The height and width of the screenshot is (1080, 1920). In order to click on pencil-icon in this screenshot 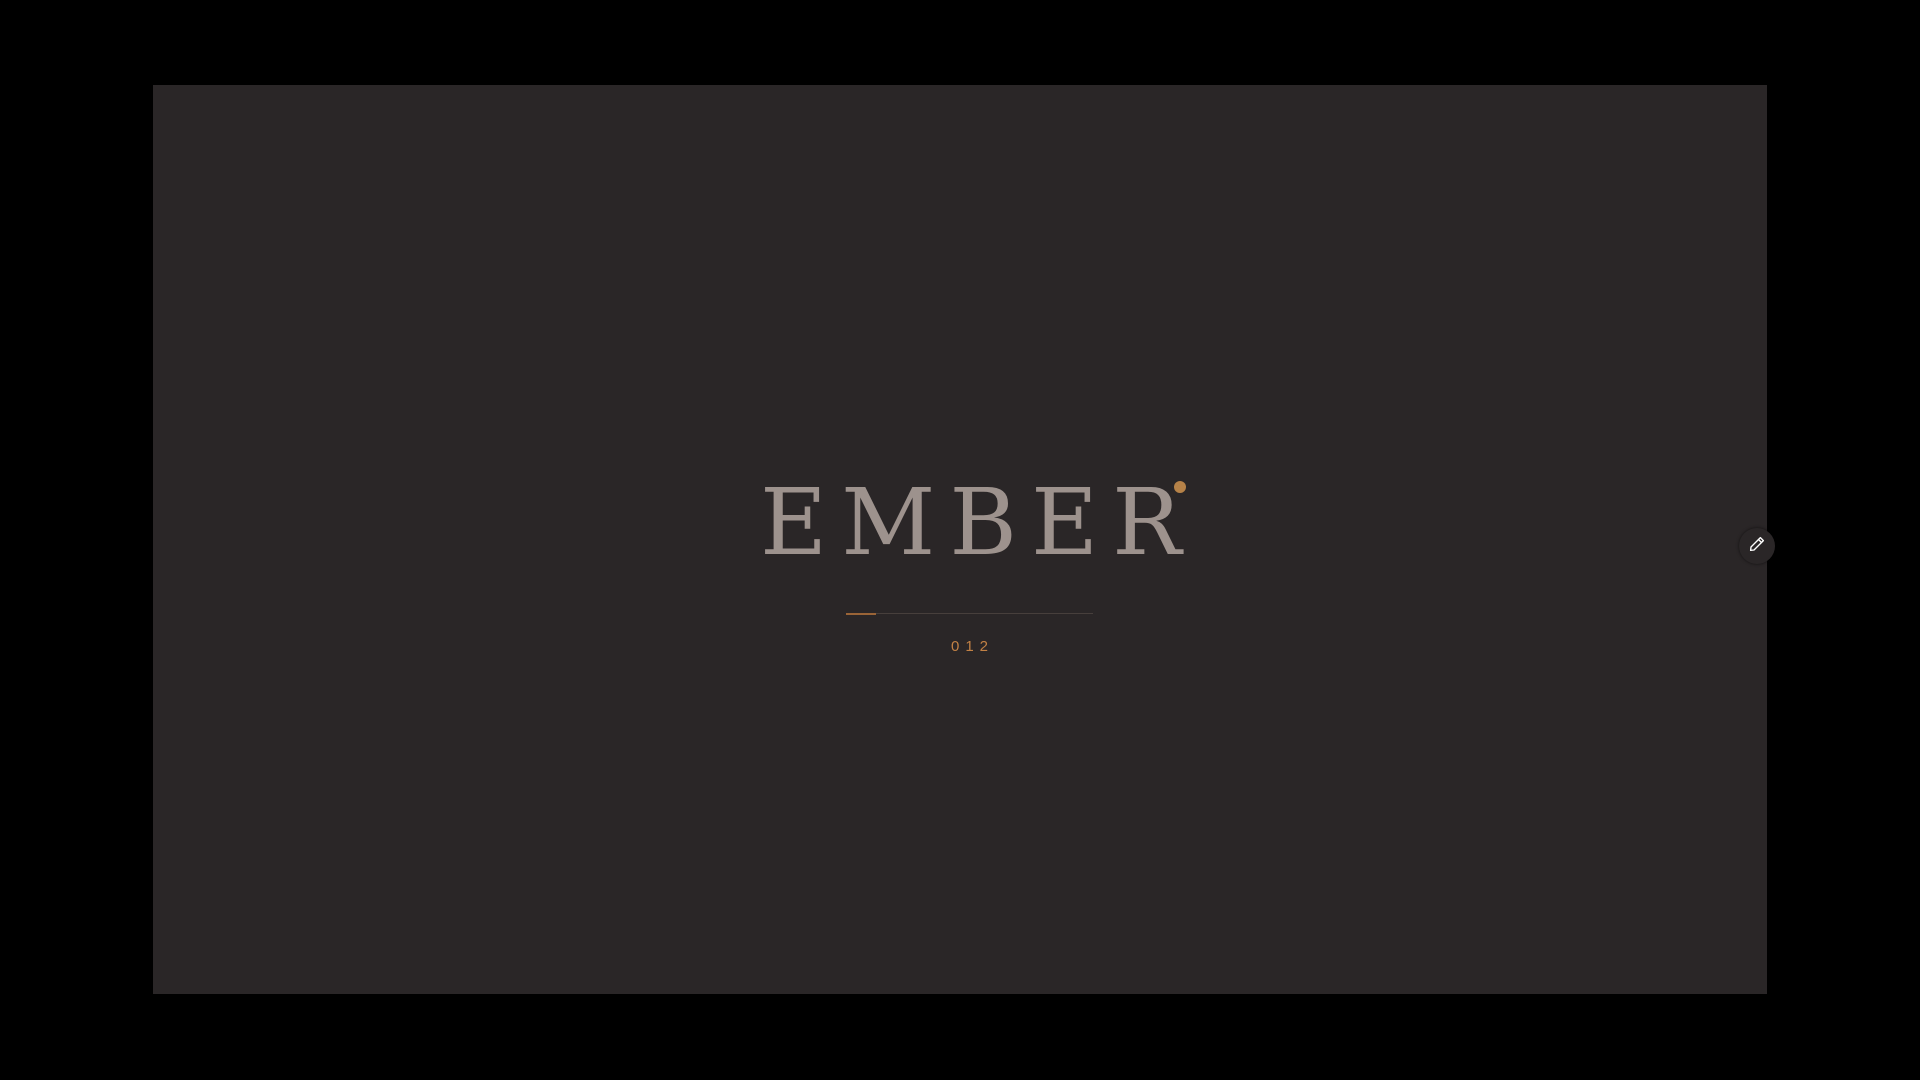, I will do `click(1757, 546)`.